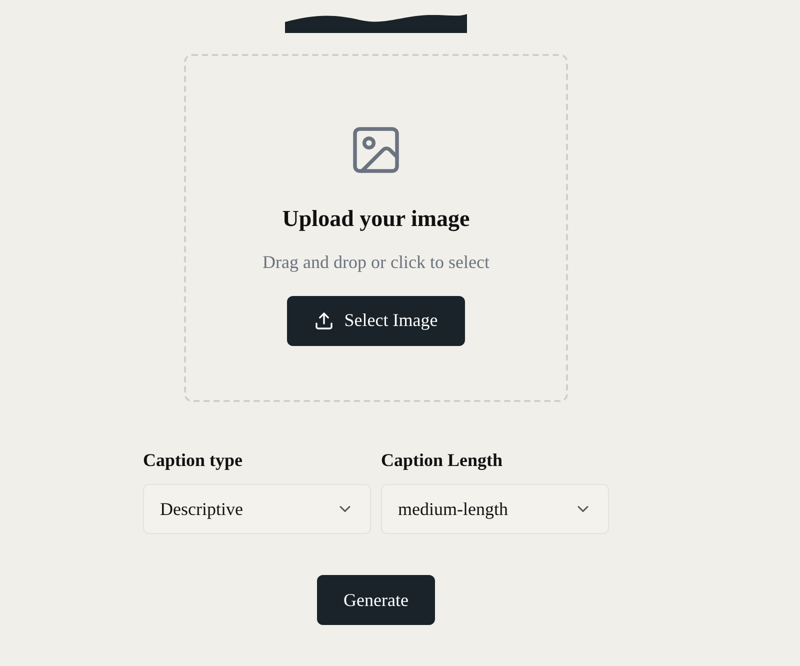 The width and height of the screenshot is (800, 666). What do you see at coordinates (257, 509) in the screenshot?
I see `dropdown-select: Descriptive` at bounding box center [257, 509].